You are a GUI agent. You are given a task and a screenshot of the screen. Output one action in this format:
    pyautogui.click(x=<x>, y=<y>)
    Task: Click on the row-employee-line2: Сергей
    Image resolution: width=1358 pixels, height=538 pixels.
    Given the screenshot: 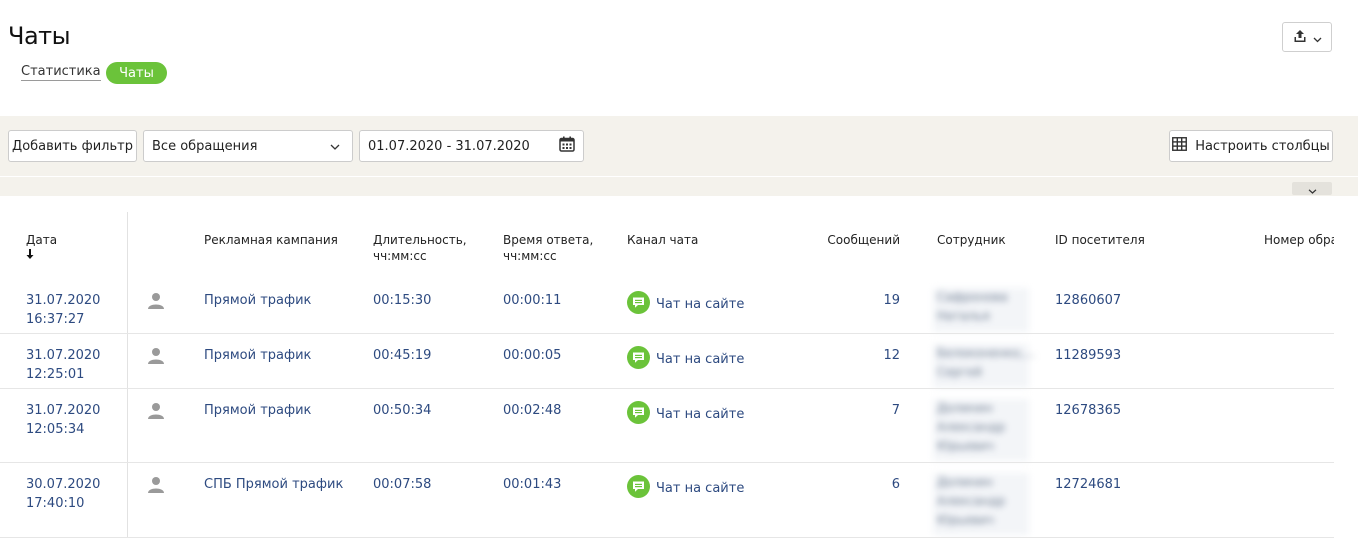 What is the action you would take?
    pyautogui.click(x=959, y=372)
    